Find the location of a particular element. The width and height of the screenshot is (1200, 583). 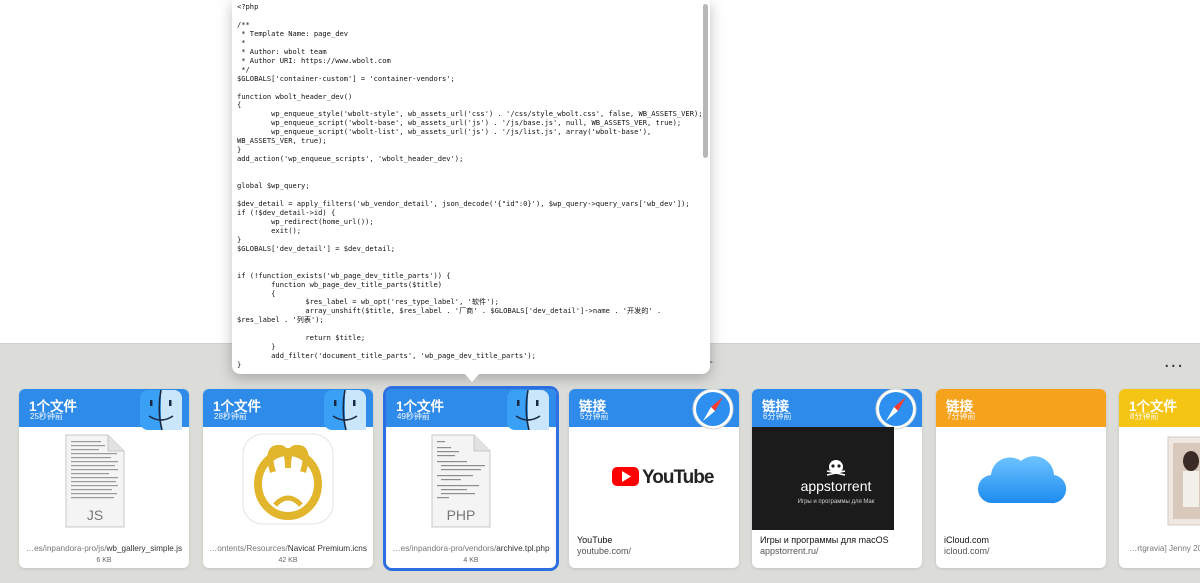

navicat-icon is located at coordinates (288, 479).